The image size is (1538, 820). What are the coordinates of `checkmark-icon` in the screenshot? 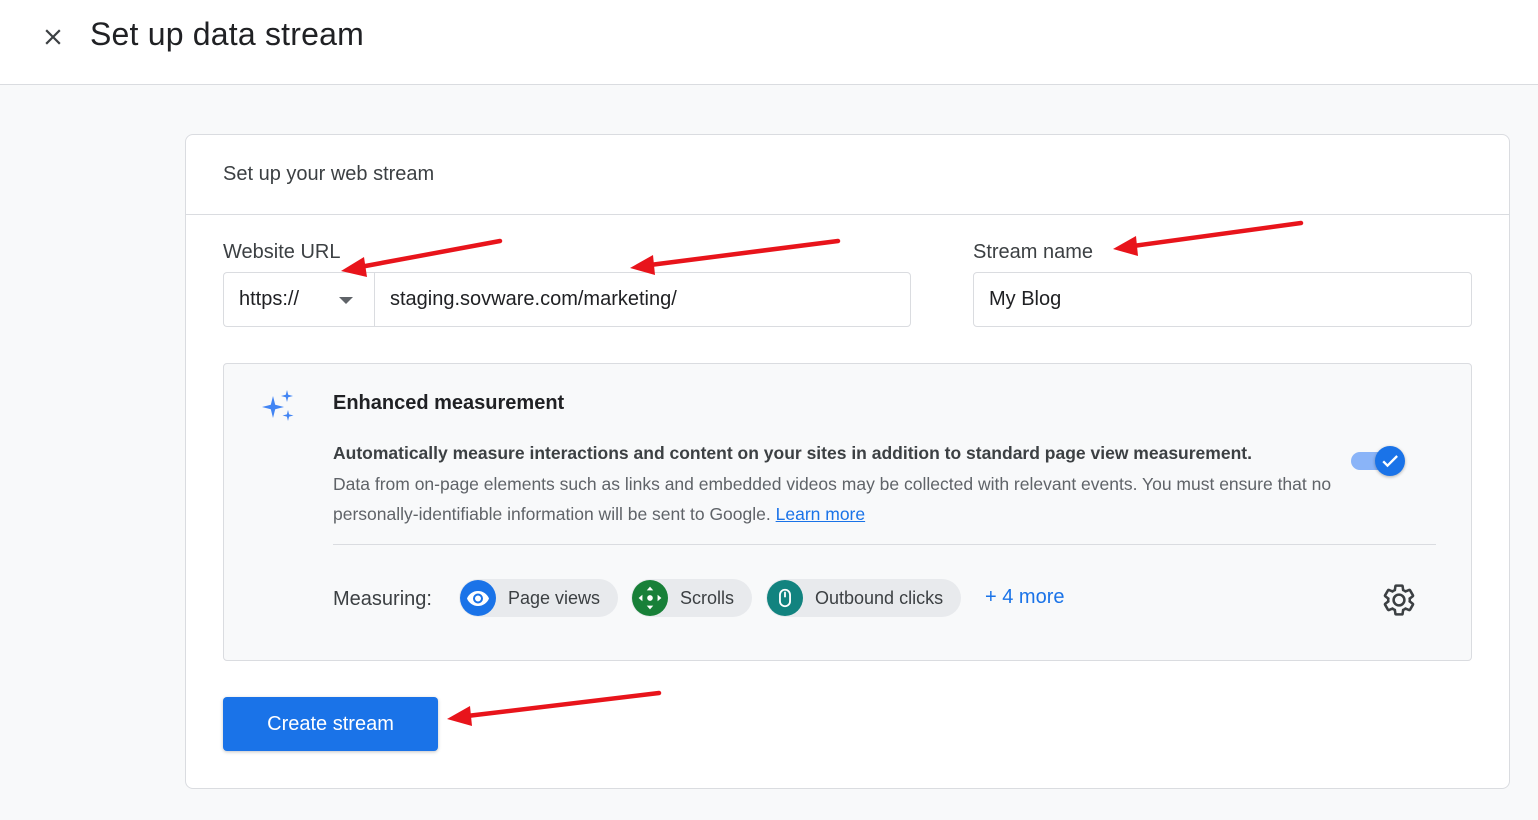 It's located at (1390, 461).